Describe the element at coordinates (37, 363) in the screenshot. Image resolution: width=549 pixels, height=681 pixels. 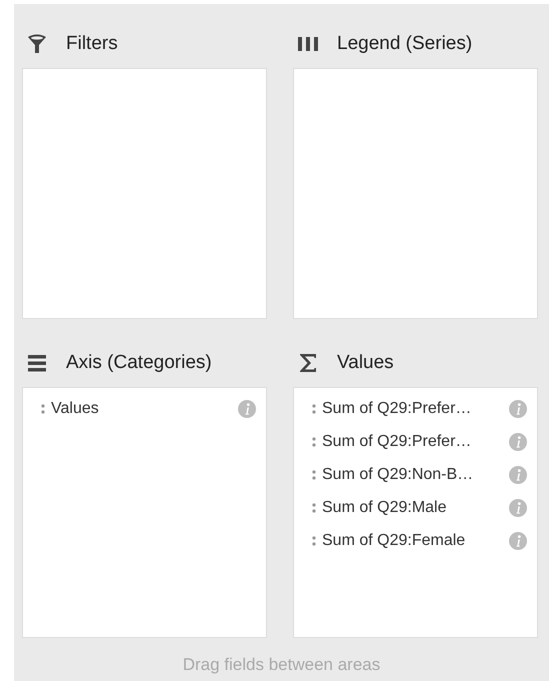
I see `list-icon` at that location.